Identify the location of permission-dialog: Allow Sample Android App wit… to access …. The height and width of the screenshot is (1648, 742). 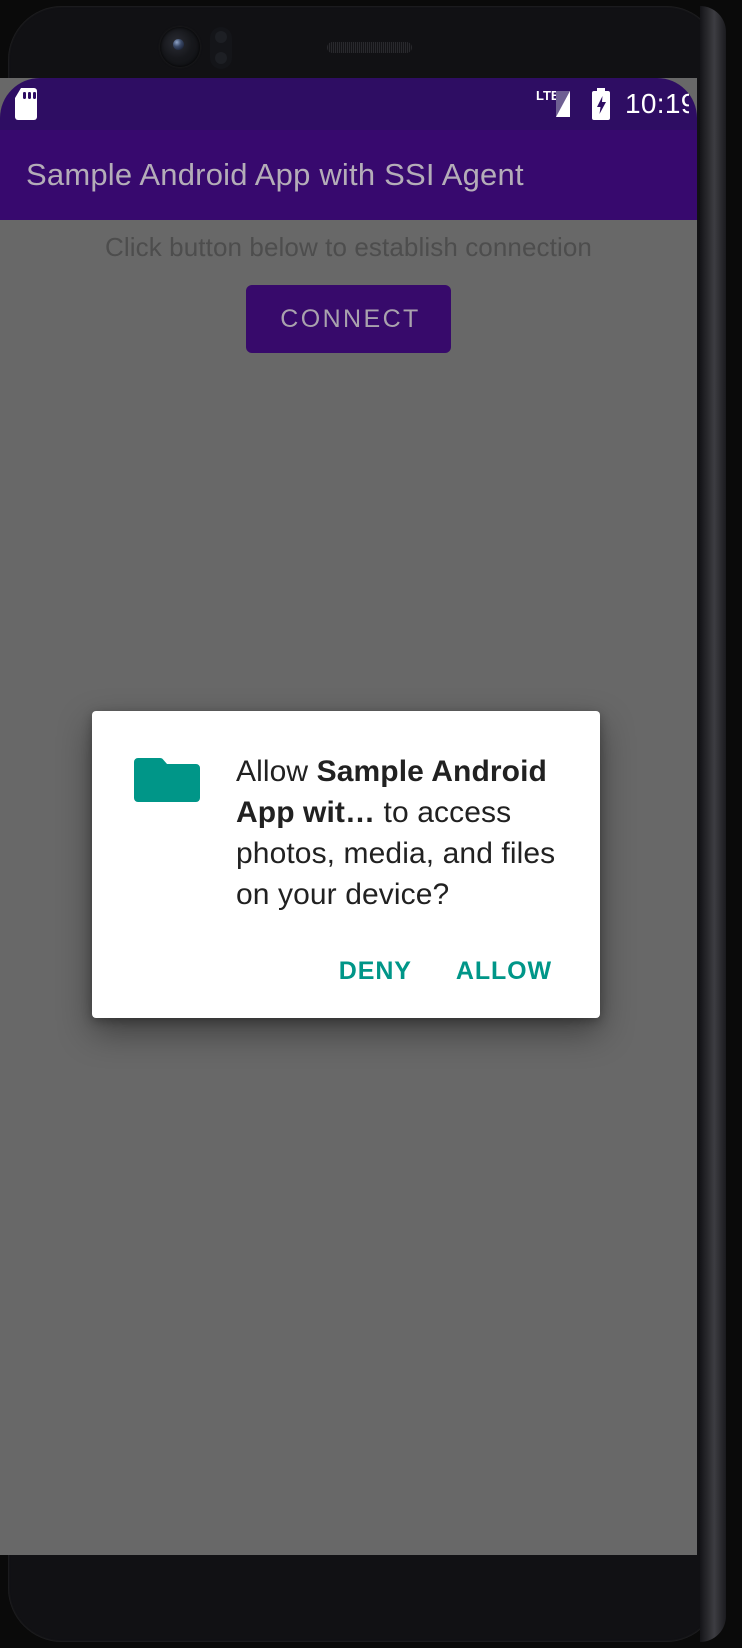
(346, 864).